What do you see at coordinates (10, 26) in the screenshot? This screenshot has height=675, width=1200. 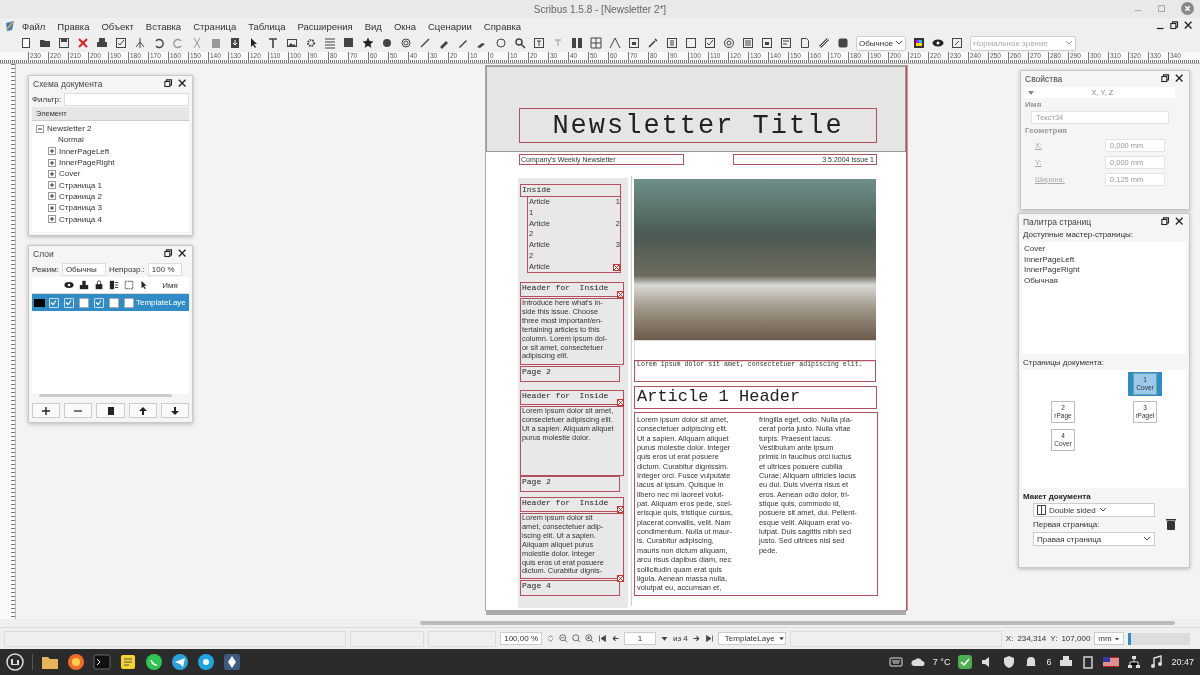 I see `app-logo-icon` at bounding box center [10, 26].